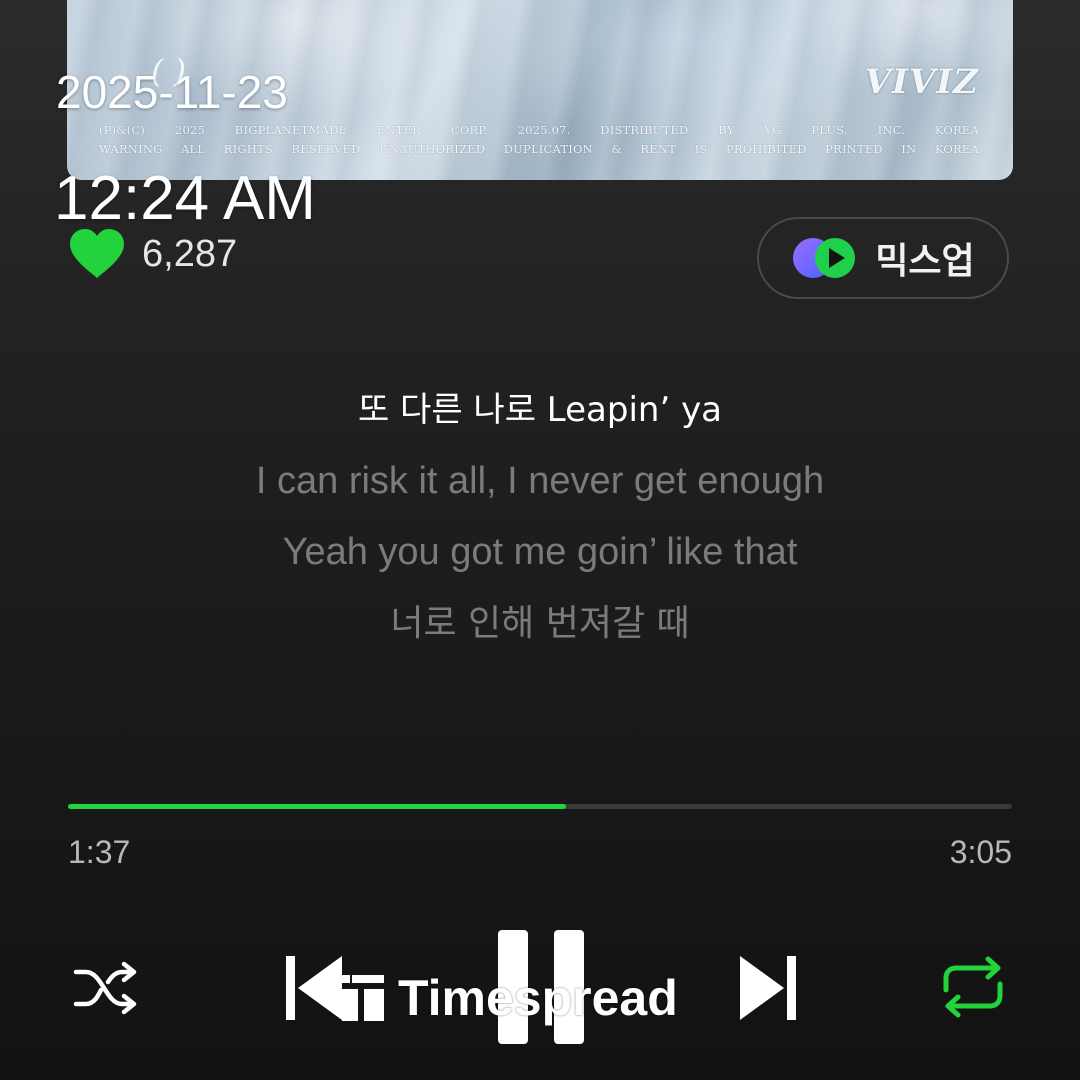 The image size is (1080, 1080). I want to click on progress-bar, so click(540, 806).